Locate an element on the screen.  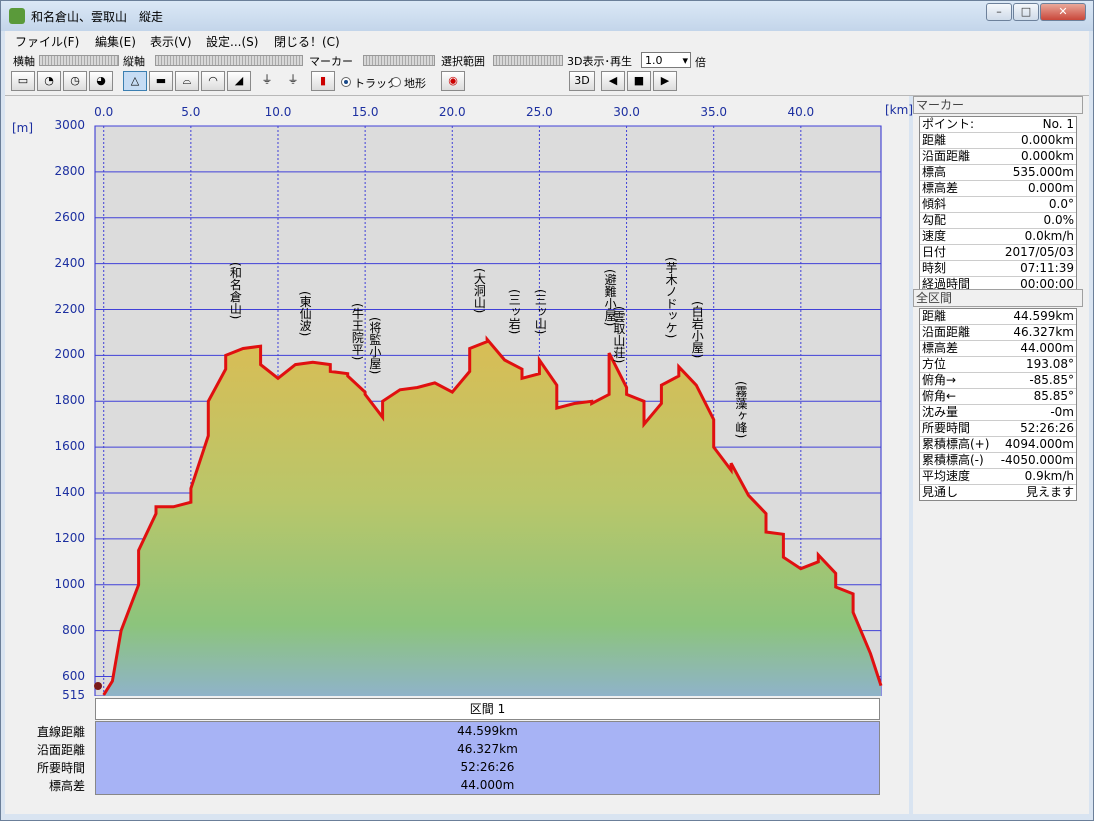
info-key: 累積標高(-) is located at coordinates (953, 460).